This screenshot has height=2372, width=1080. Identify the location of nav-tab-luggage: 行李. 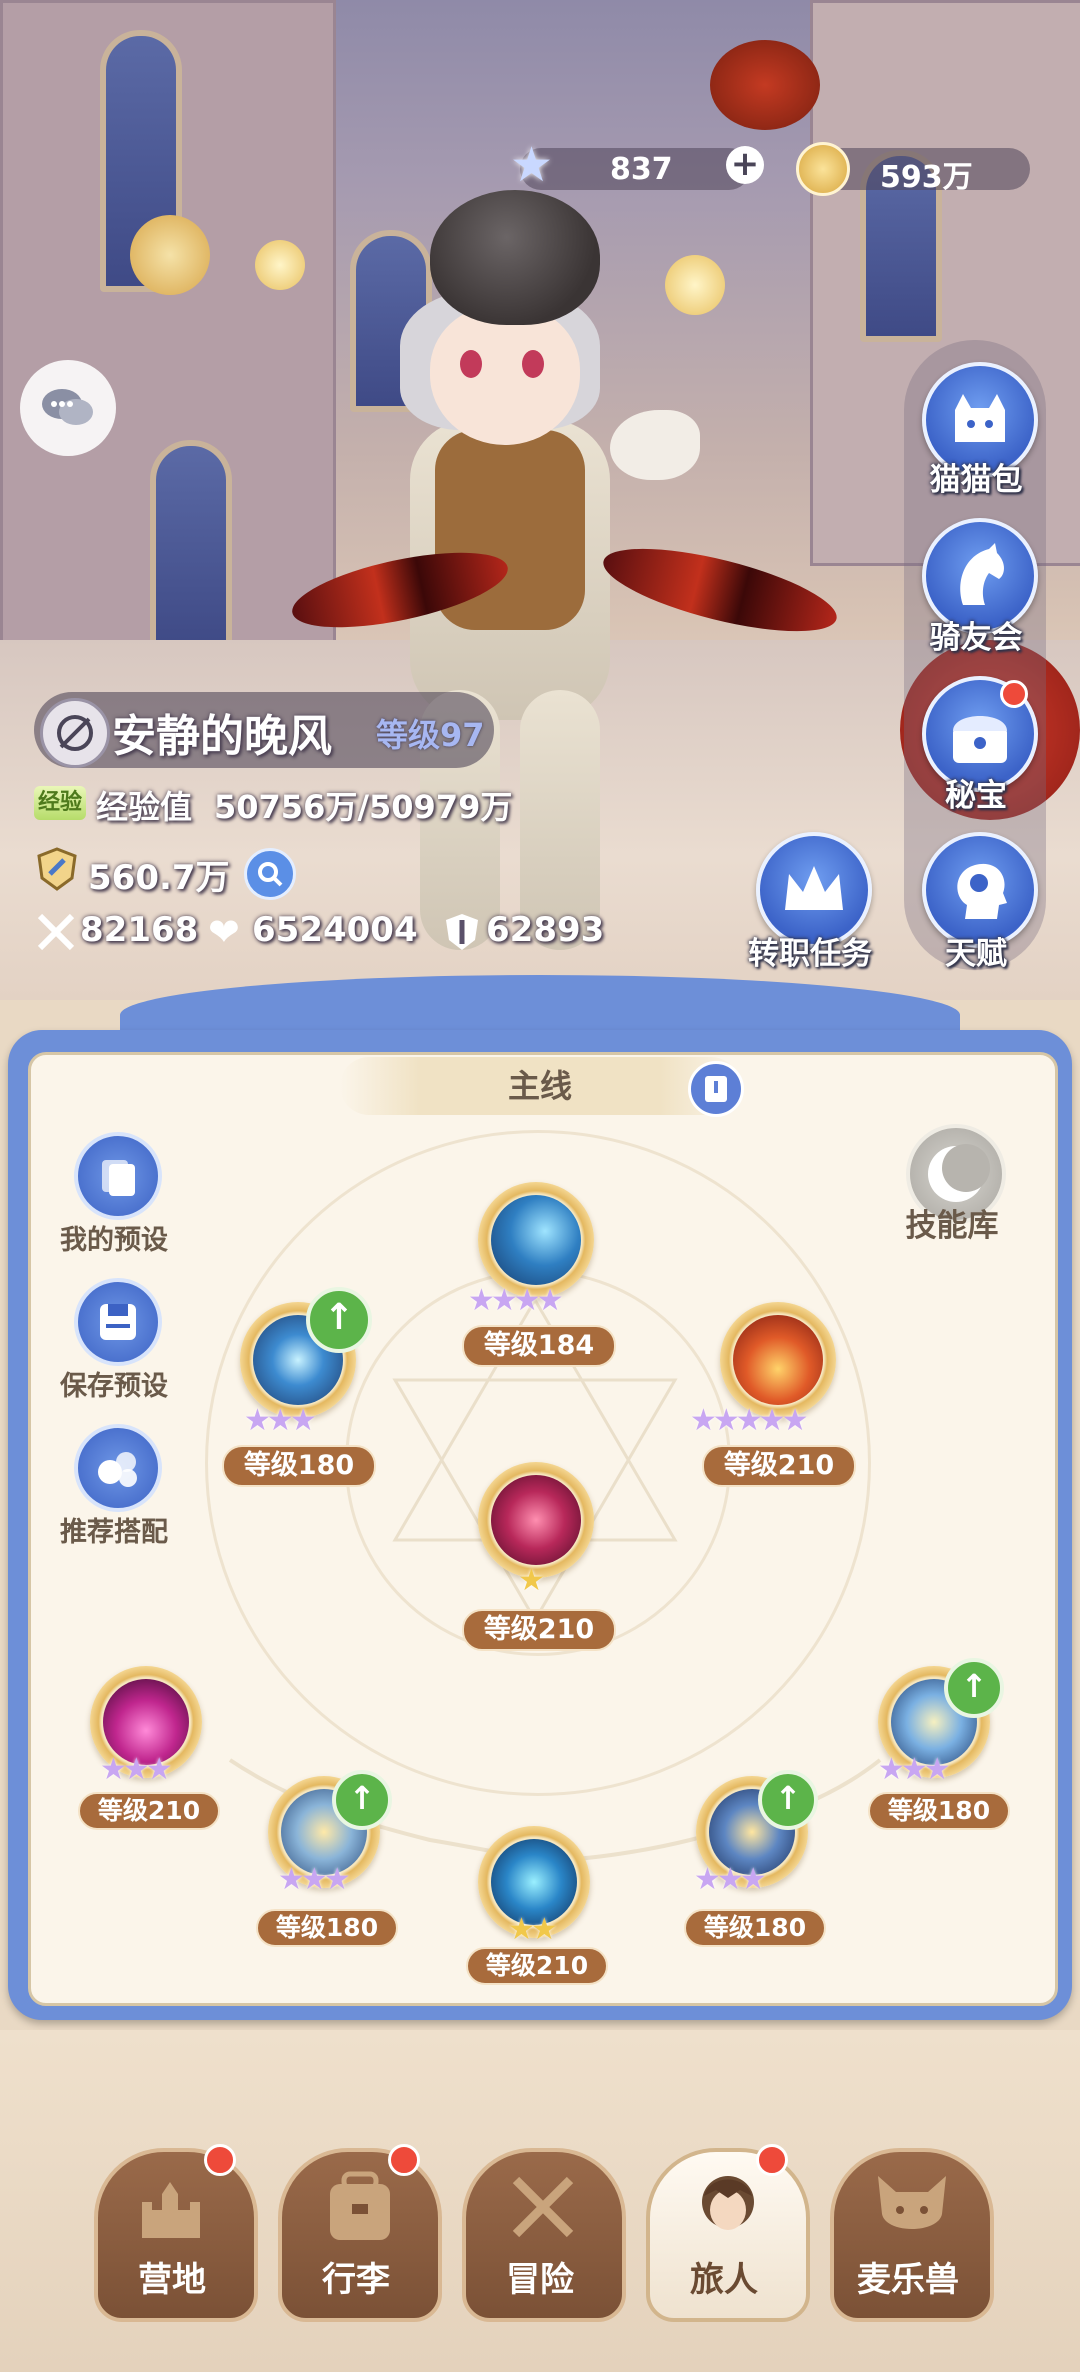
(360, 2235).